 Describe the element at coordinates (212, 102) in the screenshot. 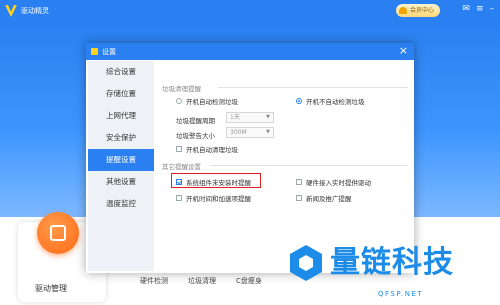

I see `radio-auto-label: 开机自动检测垃圾` at that location.